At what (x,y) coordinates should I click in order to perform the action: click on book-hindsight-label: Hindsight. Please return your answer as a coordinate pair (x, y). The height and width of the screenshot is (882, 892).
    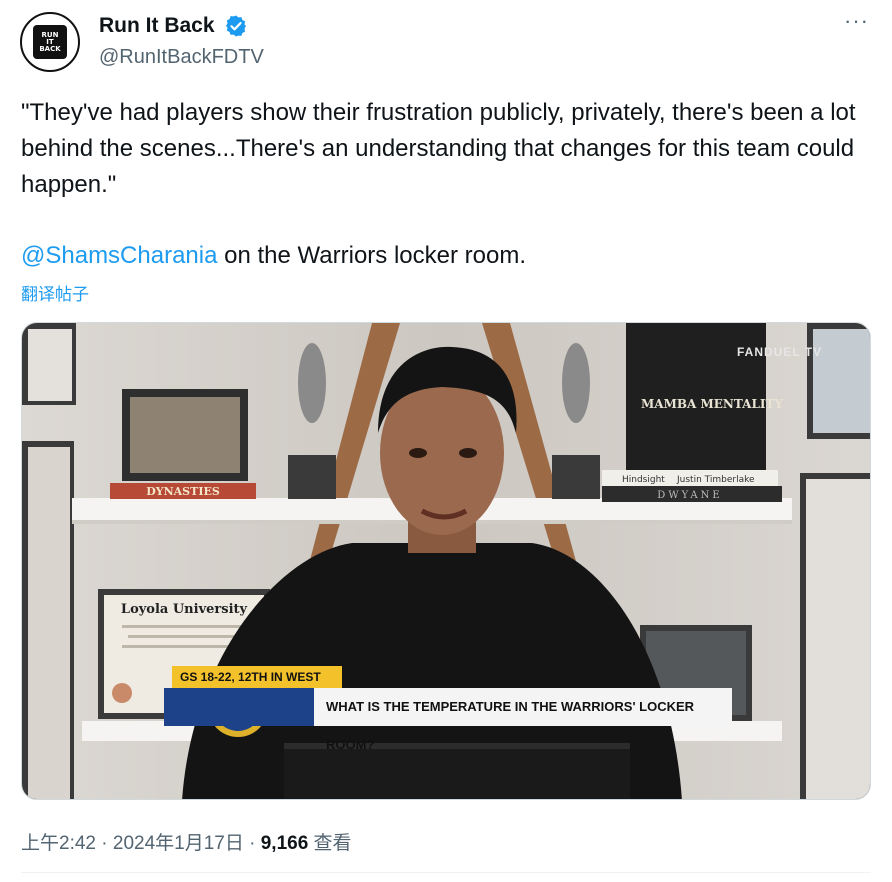
    Looking at the image, I should click on (643, 480).